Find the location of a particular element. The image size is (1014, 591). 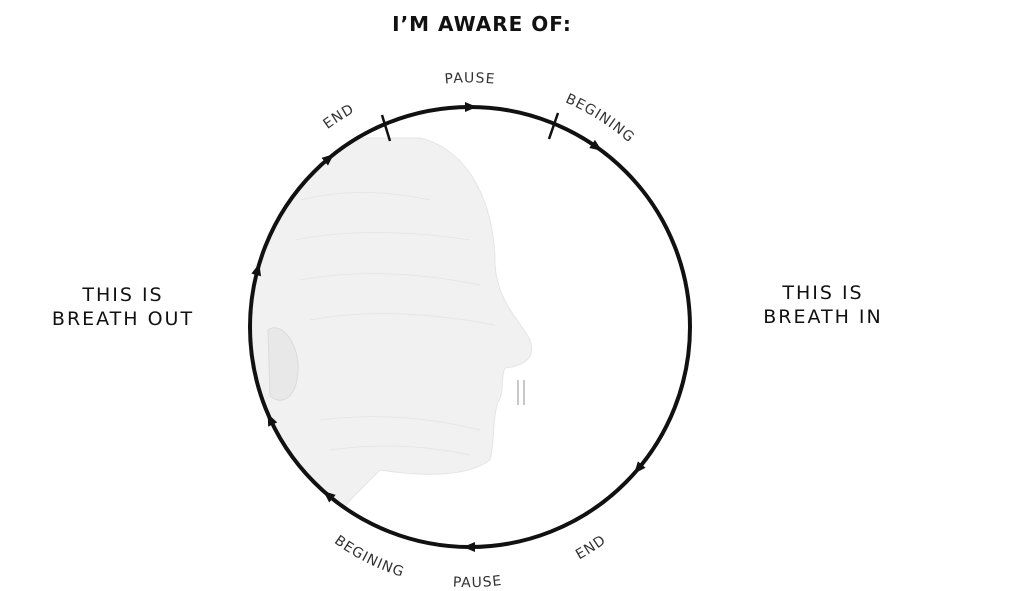

tick-end-top is located at coordinates (386, 128).